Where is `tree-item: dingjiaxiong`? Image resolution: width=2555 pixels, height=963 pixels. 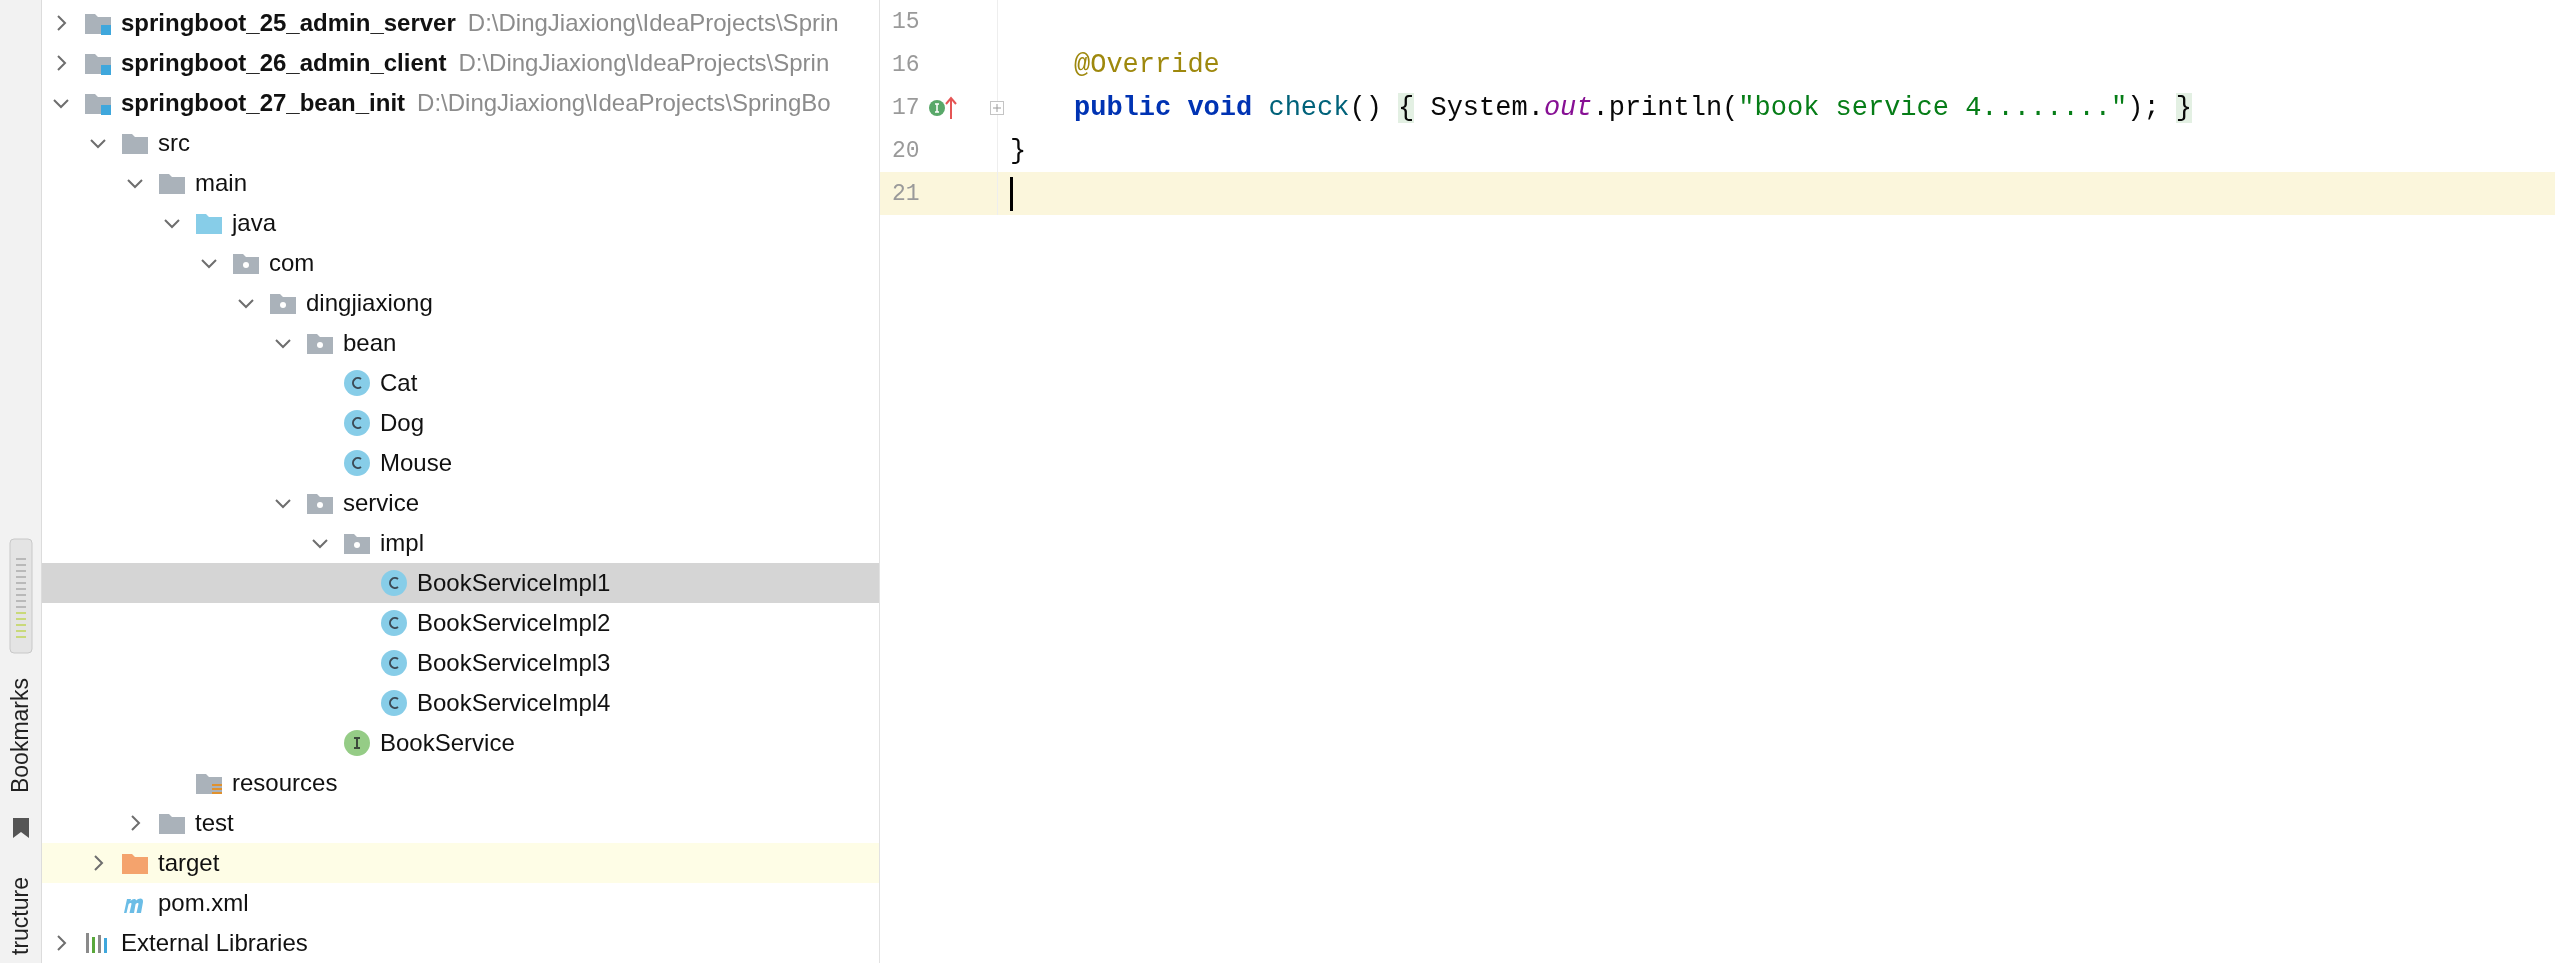
tree-item: dingjiaxiong is located at coordinates (460, 303).